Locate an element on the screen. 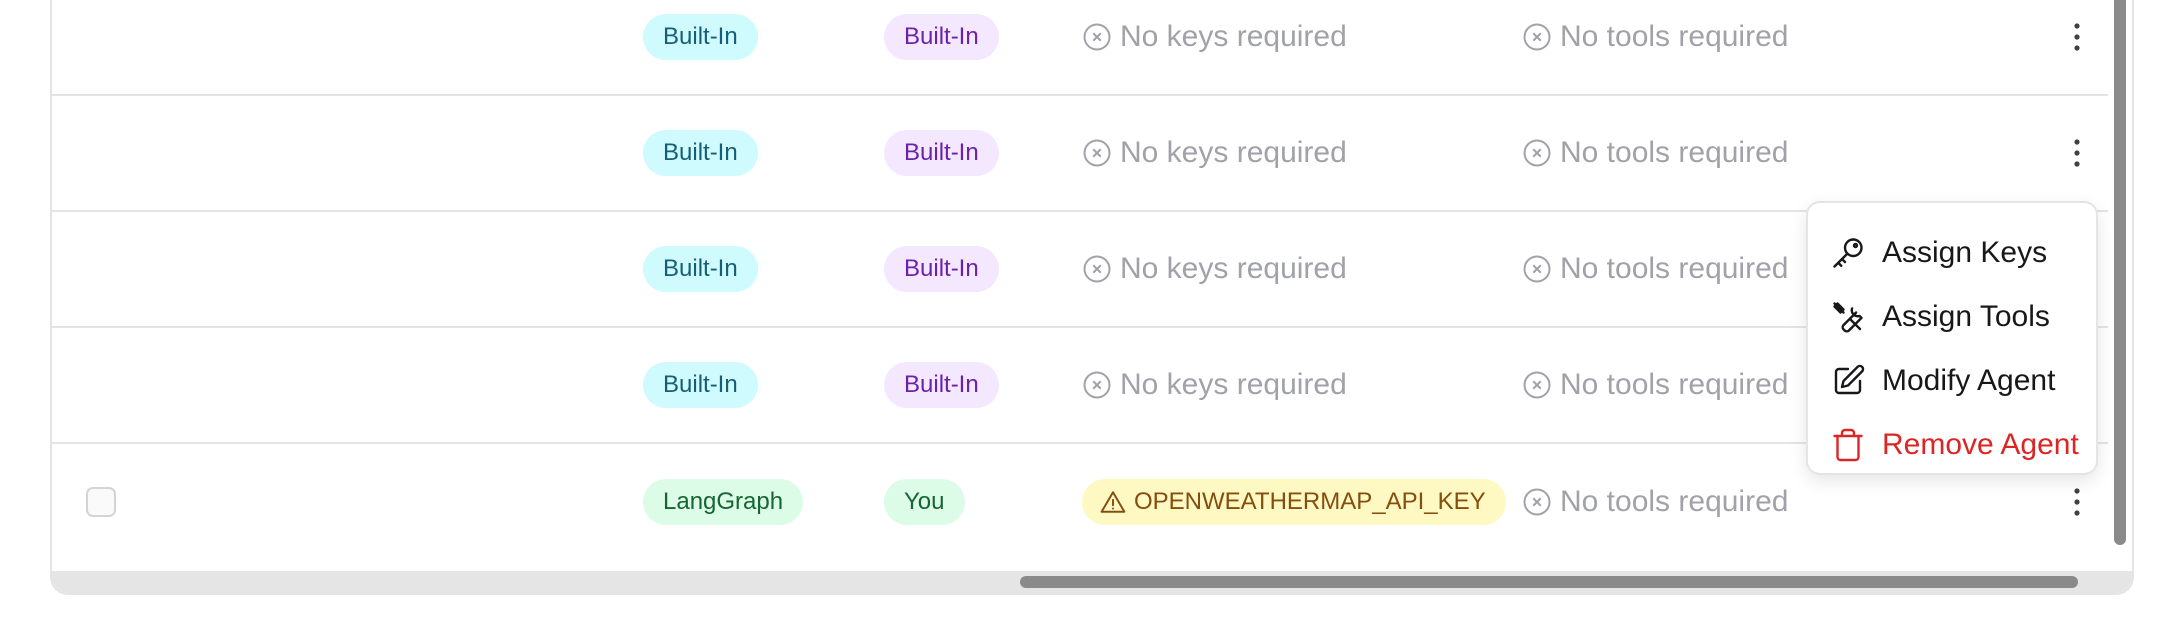  key-icon is located at coordinates (1848, 253).